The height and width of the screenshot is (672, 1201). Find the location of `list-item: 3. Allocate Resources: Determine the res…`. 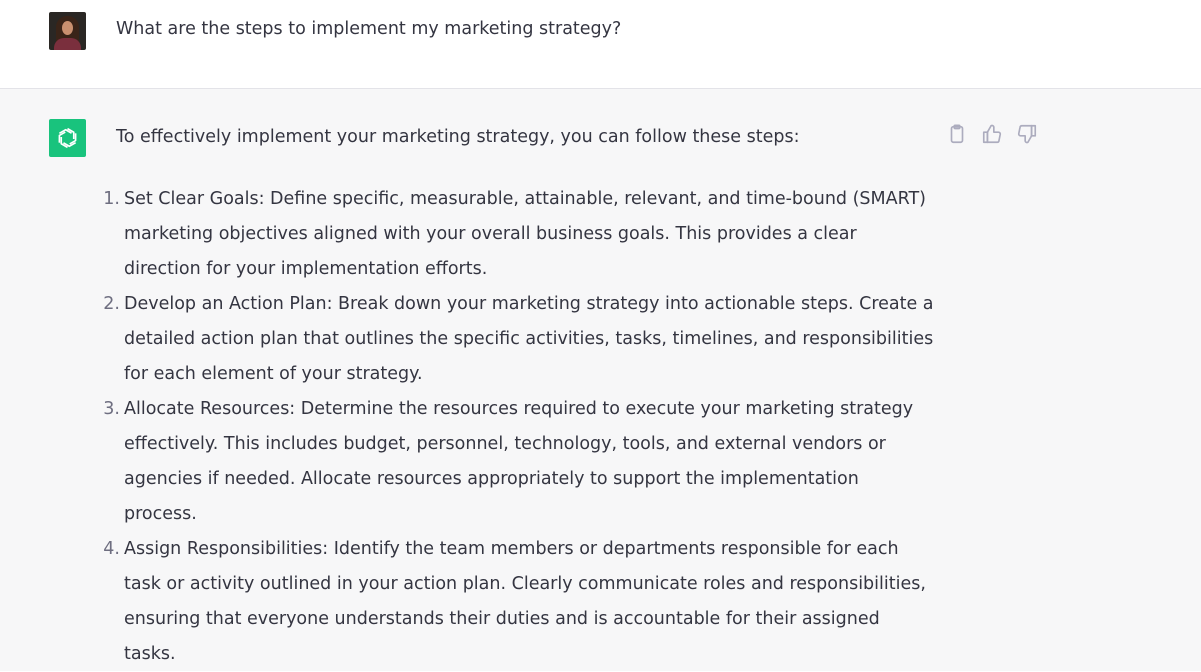

list-item: 3. Allocate Resources: Determine the res… is located at coordinates (516, 462).